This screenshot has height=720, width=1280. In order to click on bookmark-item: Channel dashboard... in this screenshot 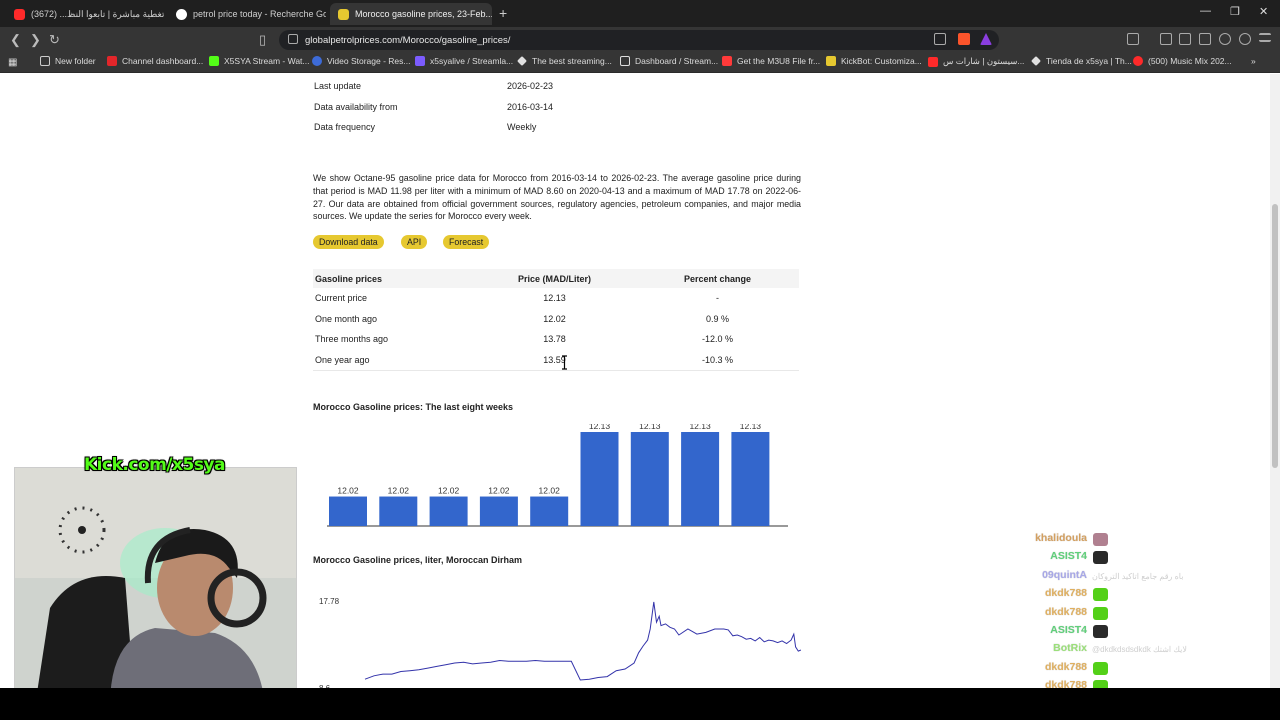, I will do `click(155, 61)`.